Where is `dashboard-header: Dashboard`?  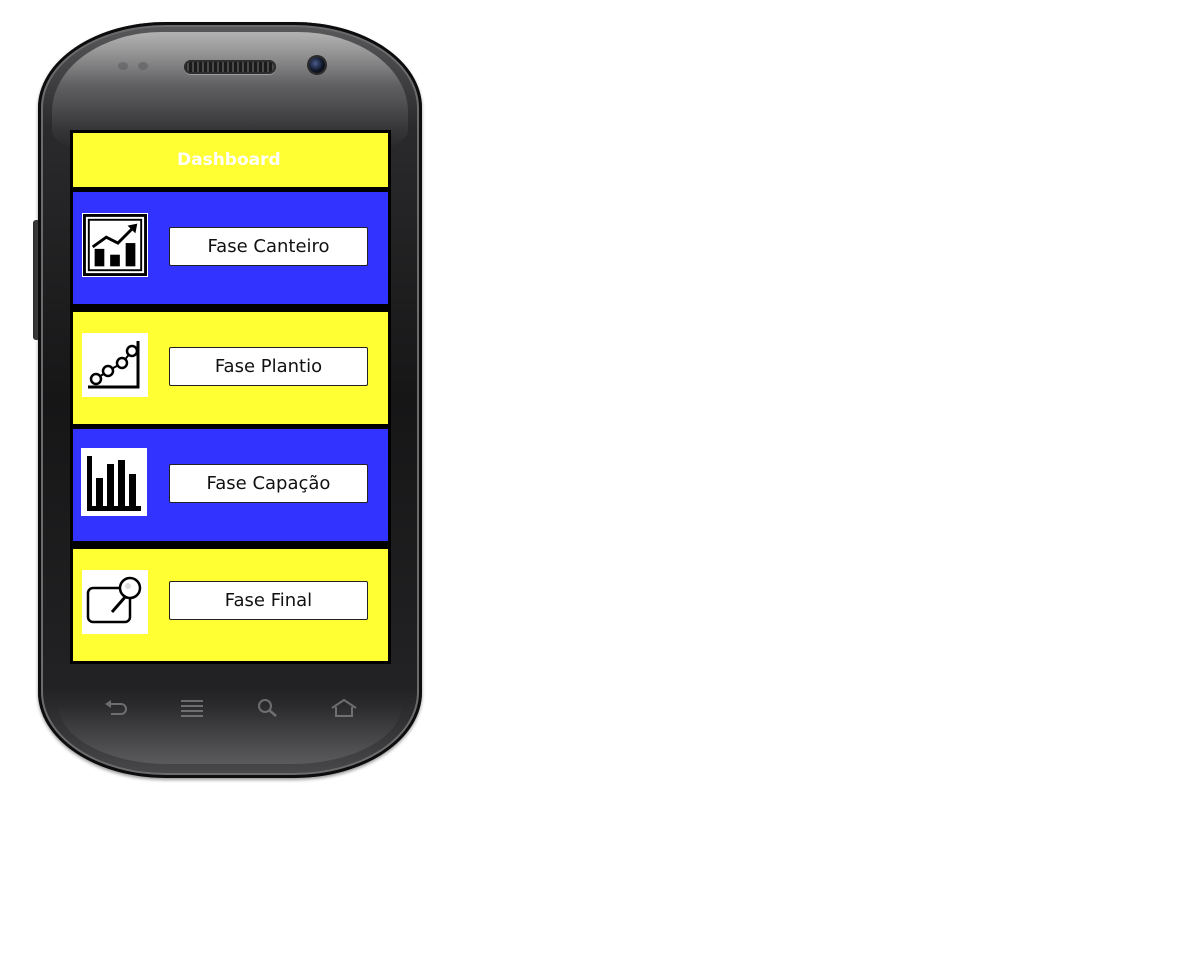 dashboard-header: Dashboard is located at coordinates (230, 160).